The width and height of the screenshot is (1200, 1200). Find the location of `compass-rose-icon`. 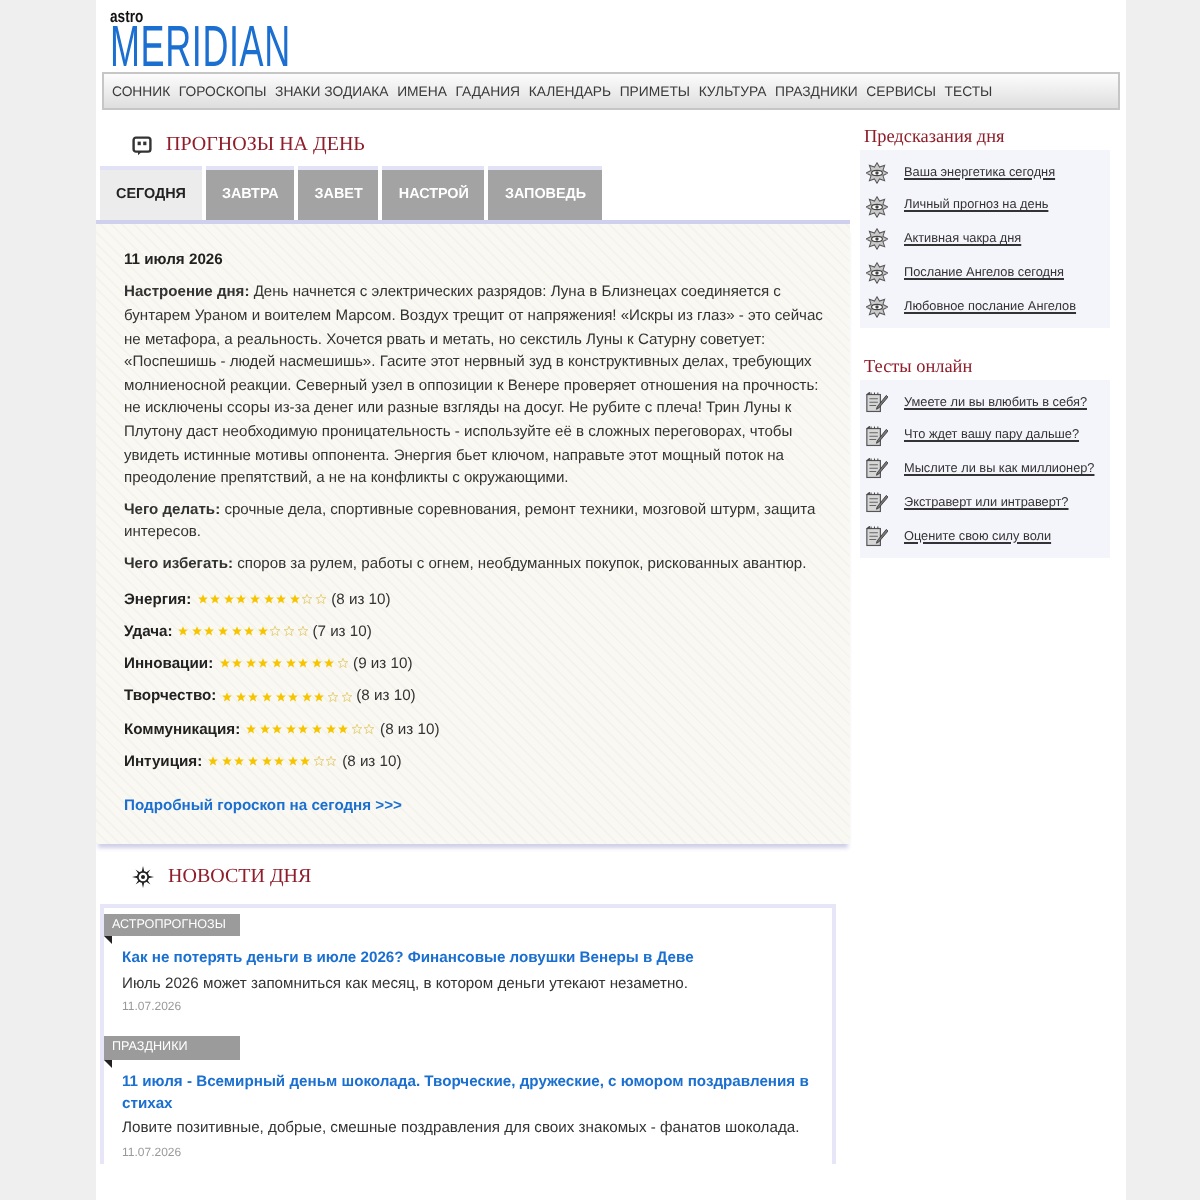

compass-rose-icon is located at coordinates (143, 877).